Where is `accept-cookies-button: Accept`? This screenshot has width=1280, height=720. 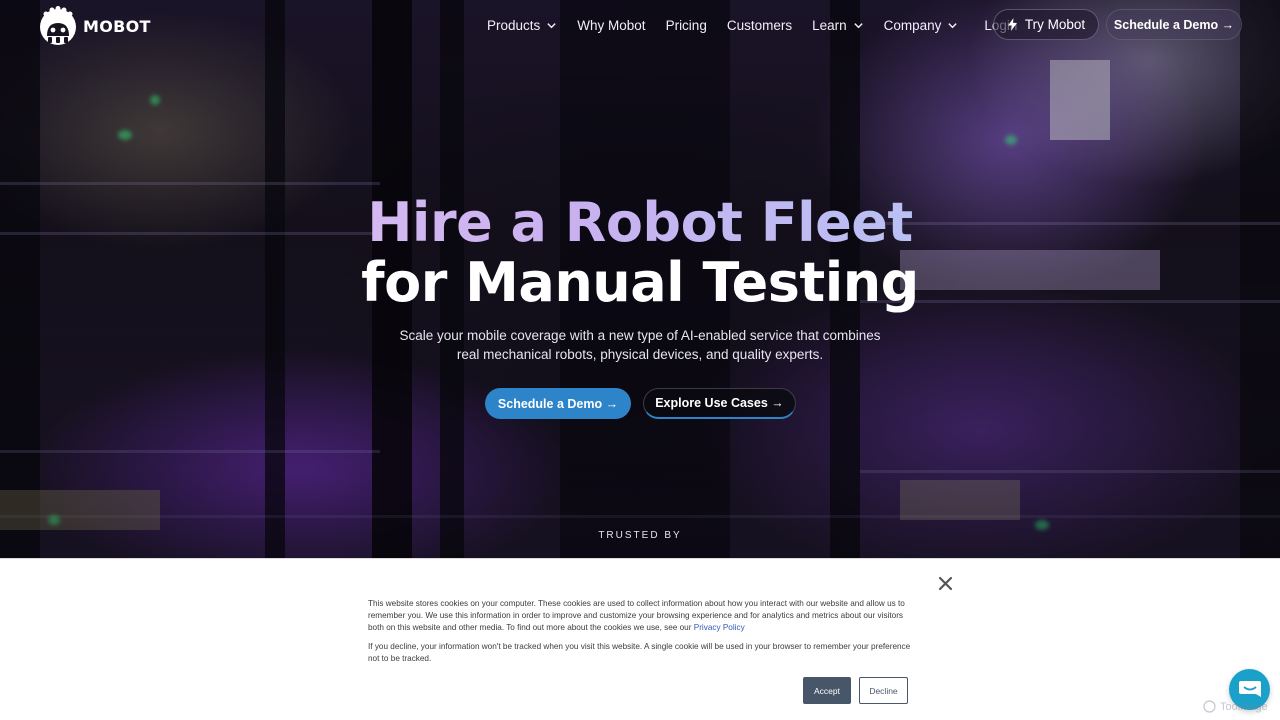 accept-cookies-button: Accept is located at coordinates (827, 690).